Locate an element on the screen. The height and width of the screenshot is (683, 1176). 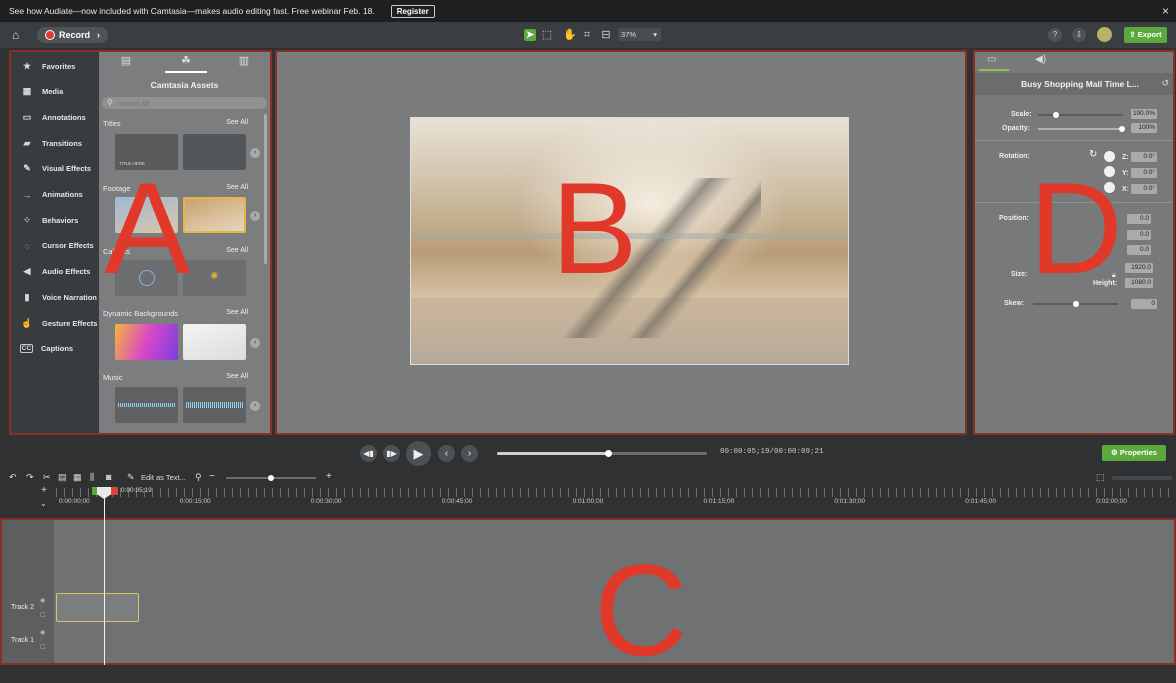
close-banner-icon: × is located at coordinates (1165, 11).